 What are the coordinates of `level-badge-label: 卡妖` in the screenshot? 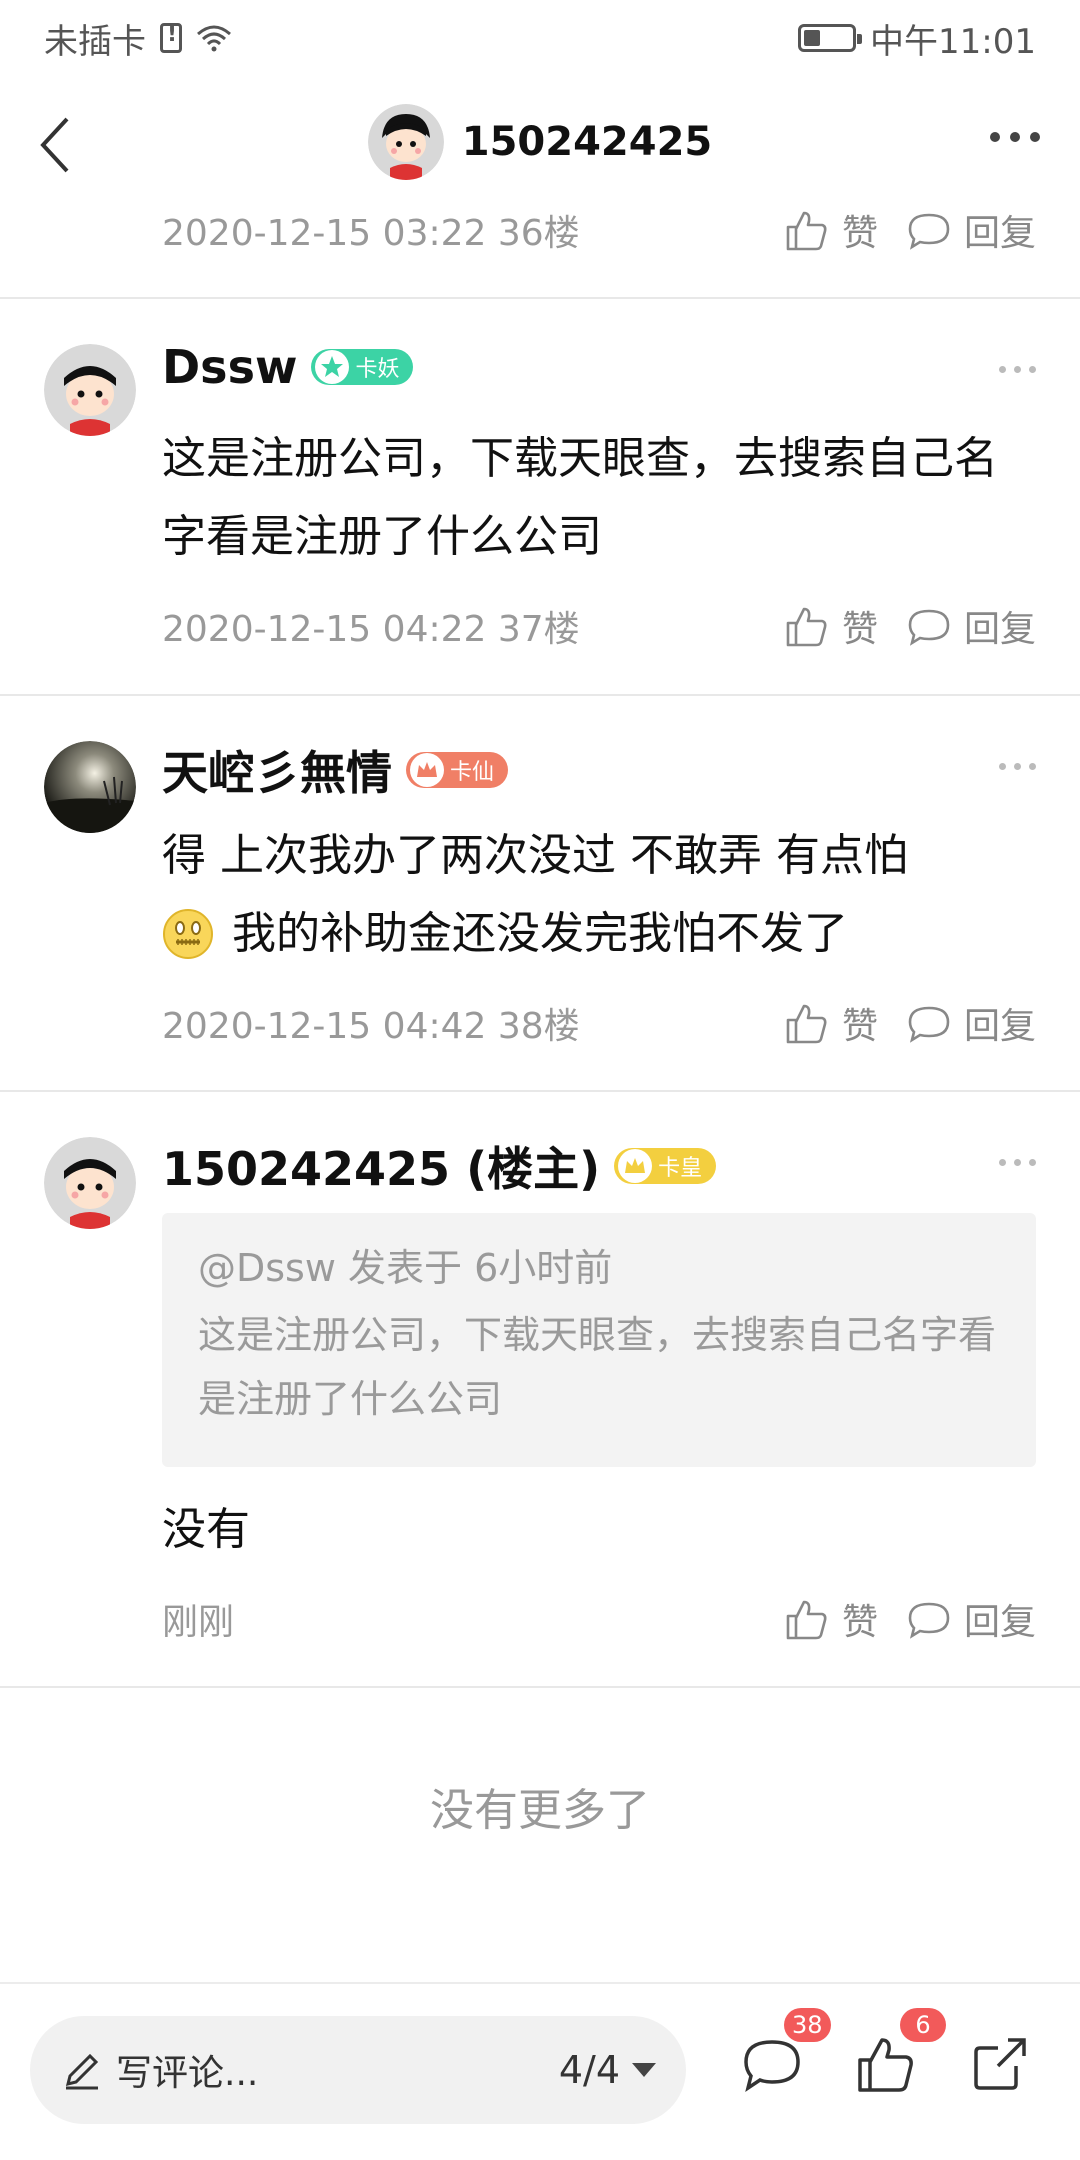 It's located at (377, 369).